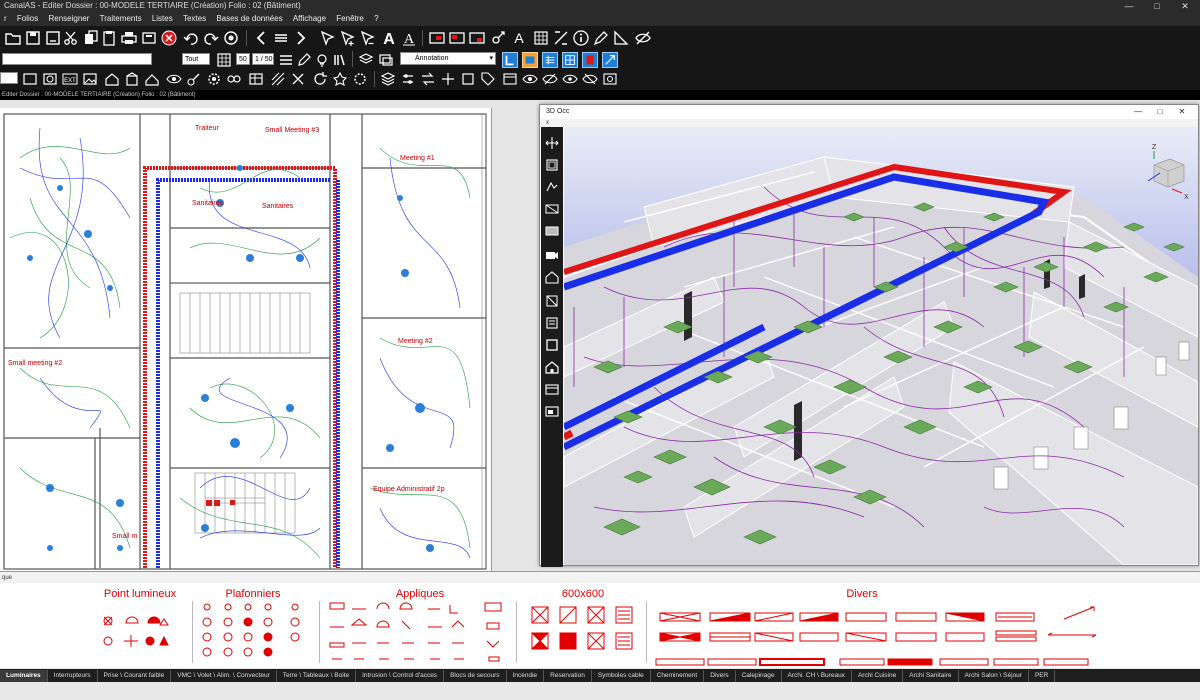 The width and height of the screenshot is (1200, 700). I want to click on refresh-icon, so click(231, 38).